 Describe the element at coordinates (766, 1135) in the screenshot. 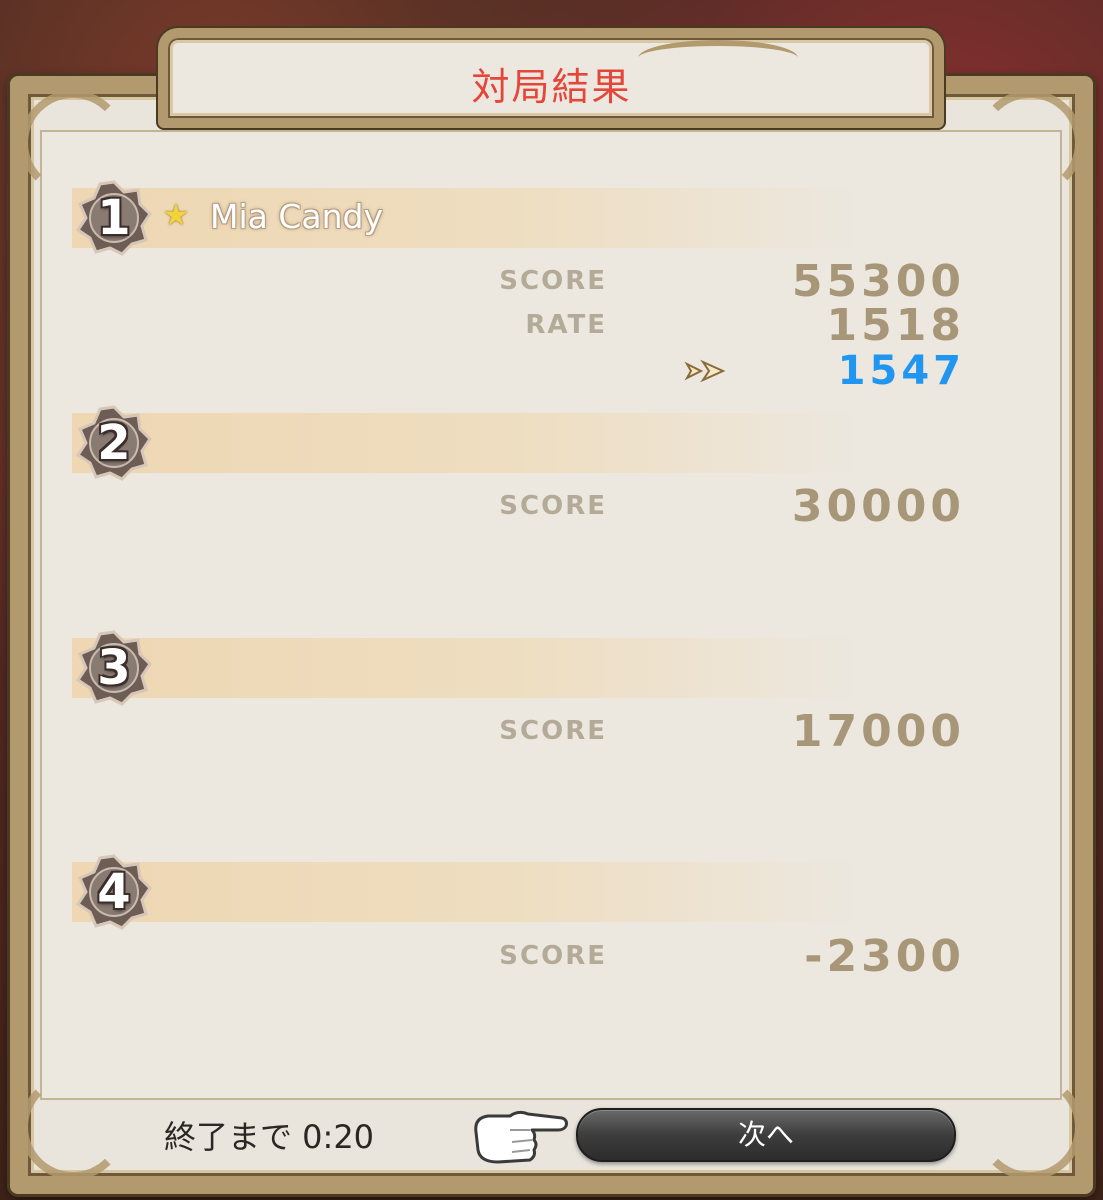

I see `next-button: 次へ` at that location.